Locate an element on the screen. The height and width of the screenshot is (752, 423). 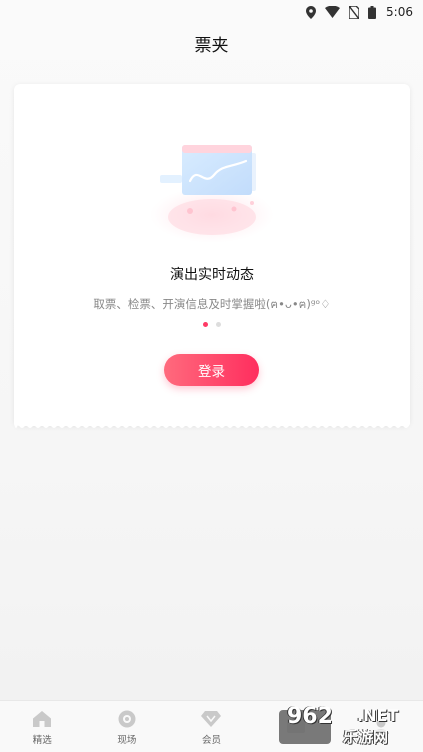
tab-featured: 精选 is located at coordinates (42, 726).